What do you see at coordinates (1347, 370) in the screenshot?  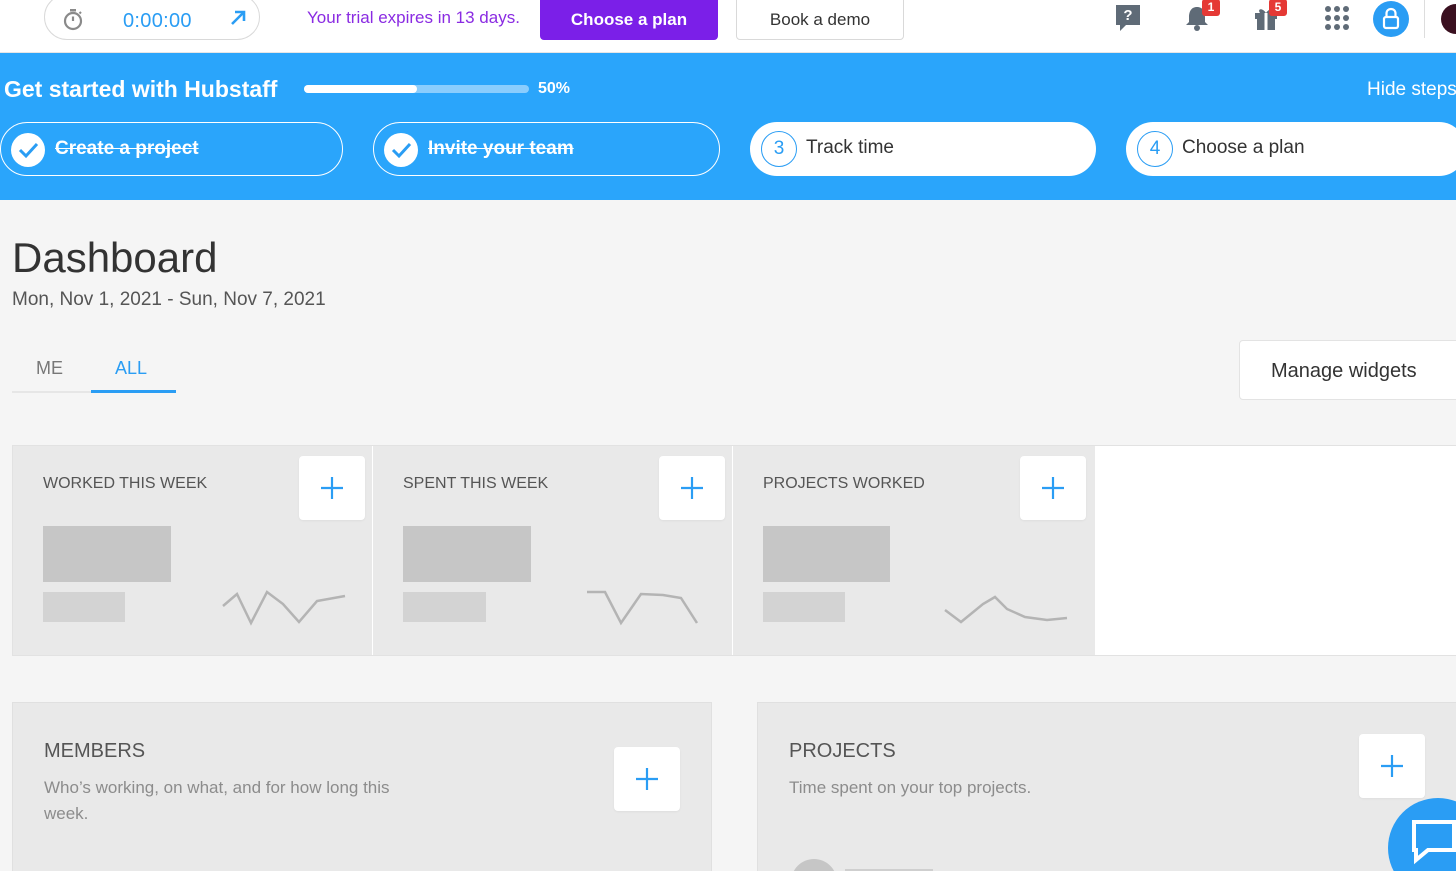 I see `manage-widgets-button: Manage widgets` at bounding box center [1347, 370].